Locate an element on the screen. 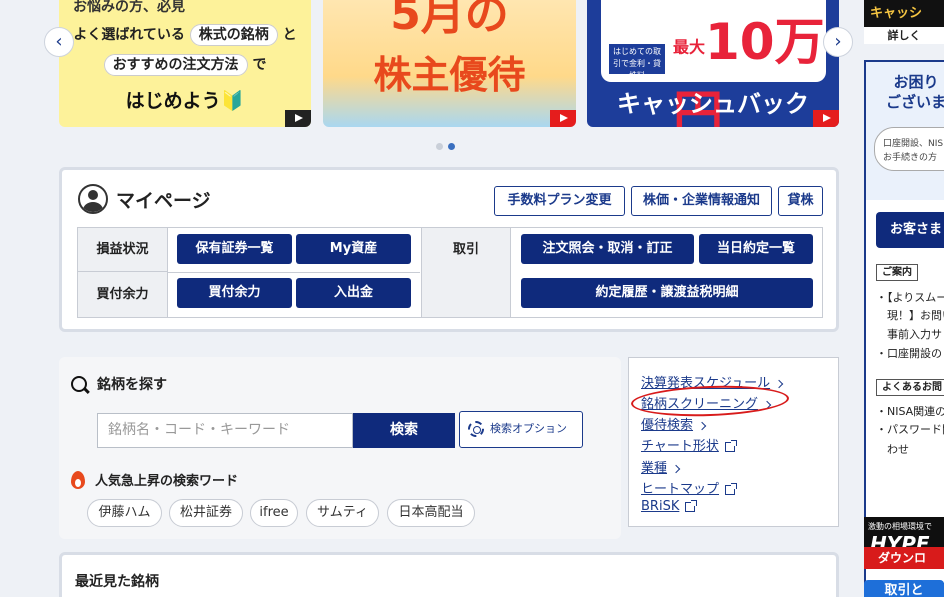 Image resolution: width=944 pixels, height=597 pixels. faq-link: ・パスワード関 is located at coordinates (910, 430).